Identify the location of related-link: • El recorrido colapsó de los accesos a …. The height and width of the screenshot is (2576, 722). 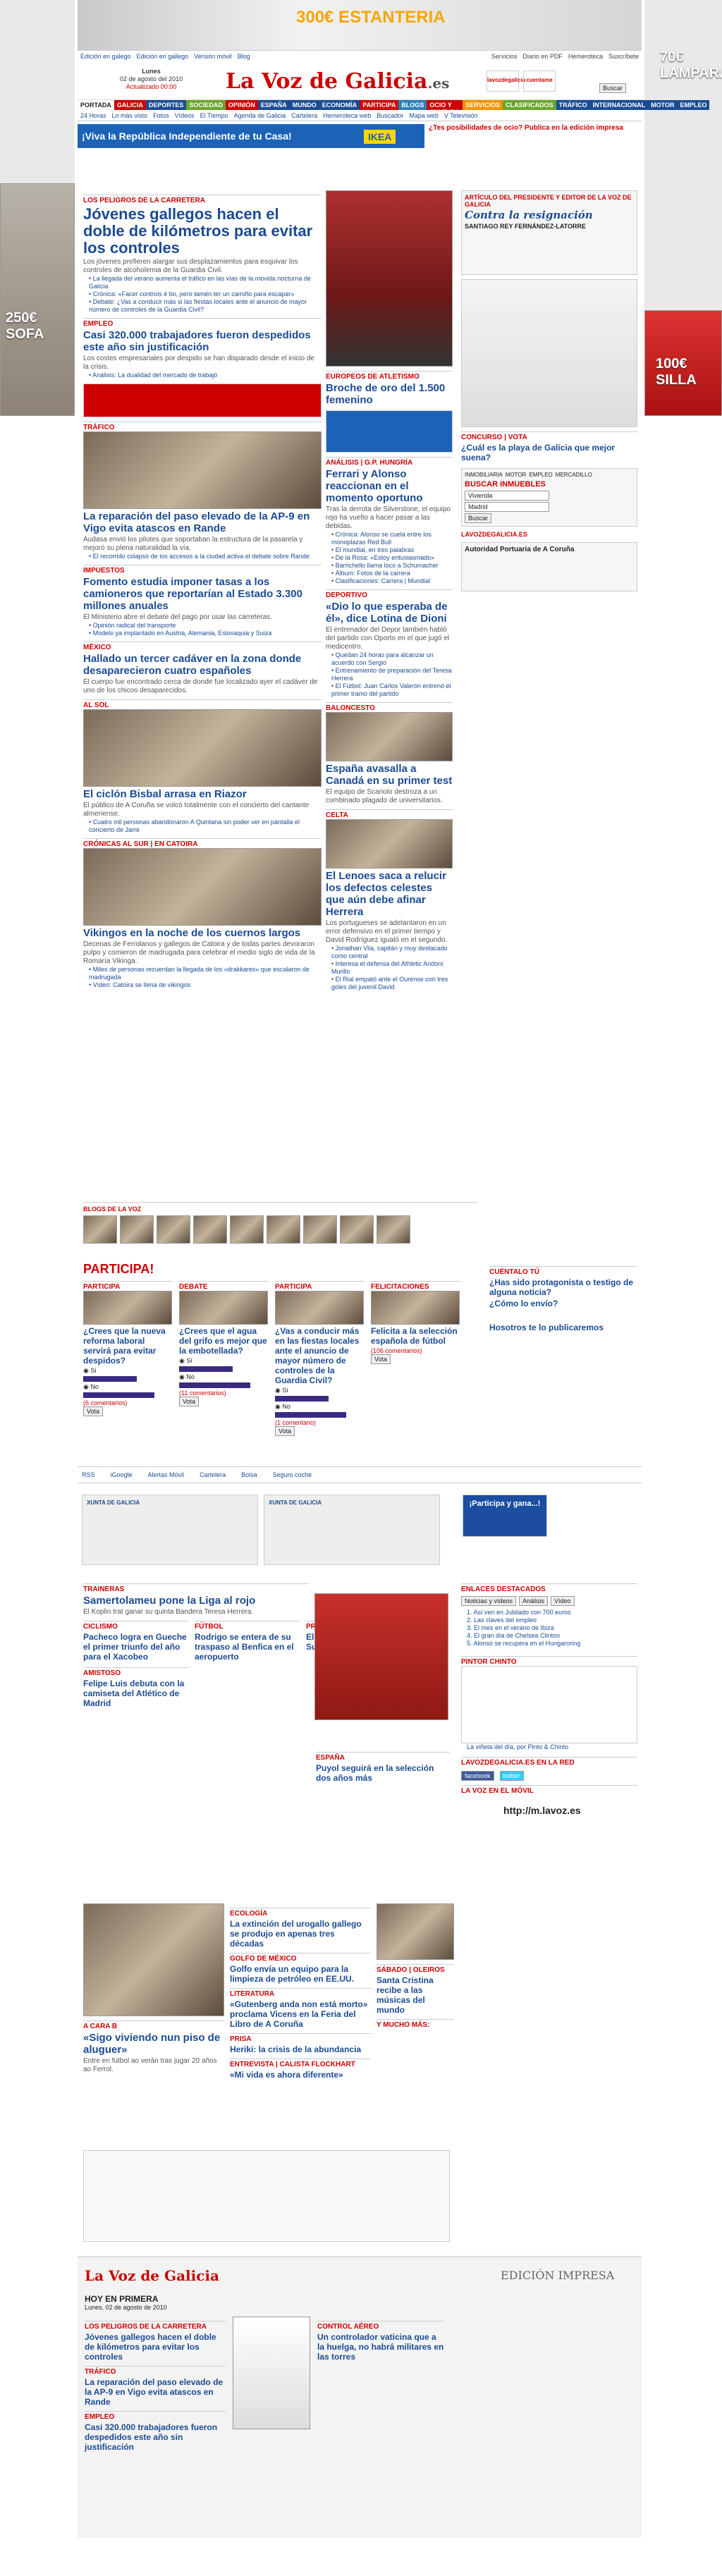
(202, 556).